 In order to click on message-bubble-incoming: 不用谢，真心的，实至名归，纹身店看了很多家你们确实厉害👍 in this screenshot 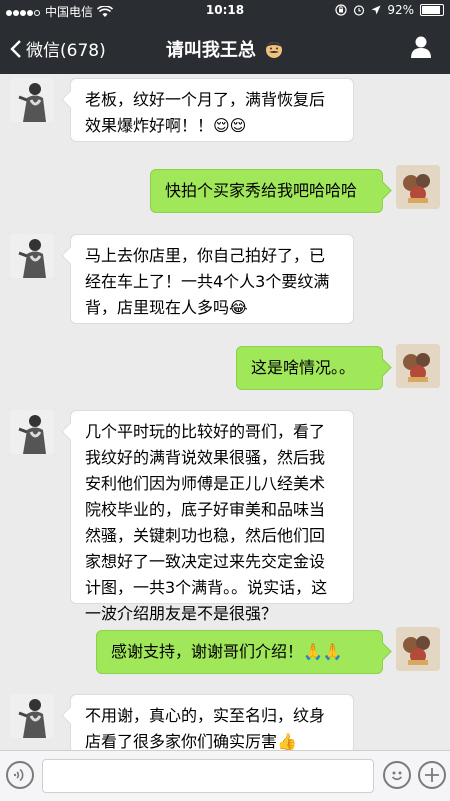, I will do `click(212, 722)`.